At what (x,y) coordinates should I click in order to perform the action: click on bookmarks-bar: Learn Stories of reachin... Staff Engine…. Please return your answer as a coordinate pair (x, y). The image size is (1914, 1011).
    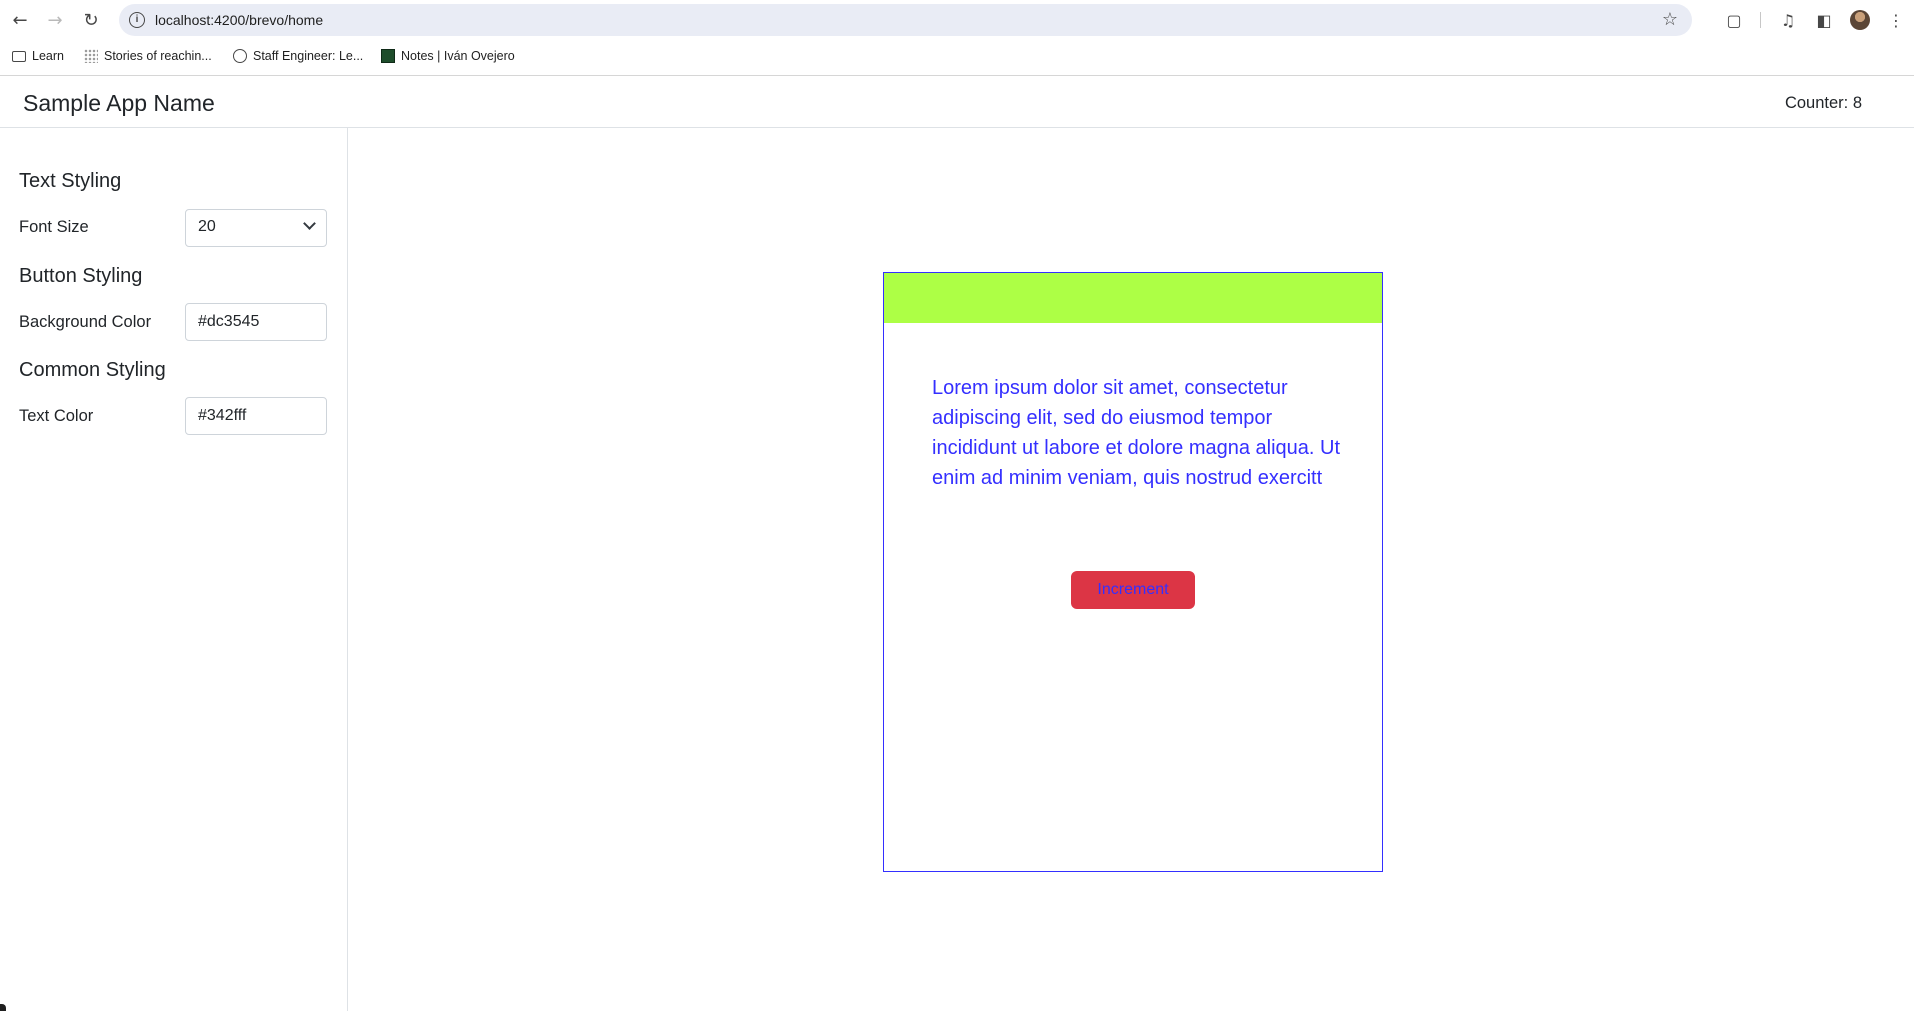
    Looking at the image, I should click on (957, 58).